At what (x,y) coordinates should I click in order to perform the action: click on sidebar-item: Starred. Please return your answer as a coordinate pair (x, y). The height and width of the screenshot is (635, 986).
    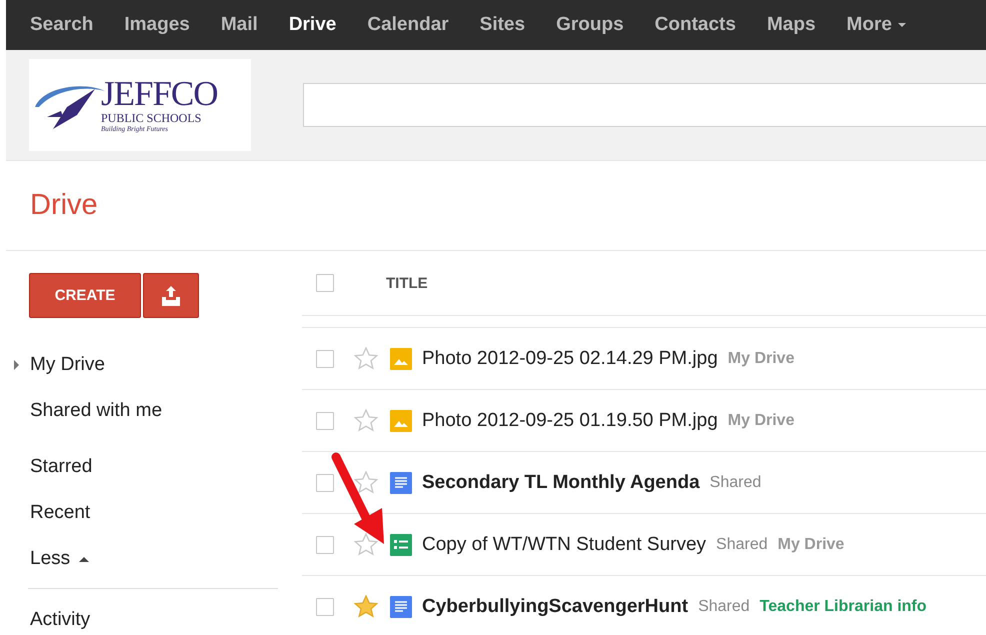
    Looking at the image, I should click on (154, 467).